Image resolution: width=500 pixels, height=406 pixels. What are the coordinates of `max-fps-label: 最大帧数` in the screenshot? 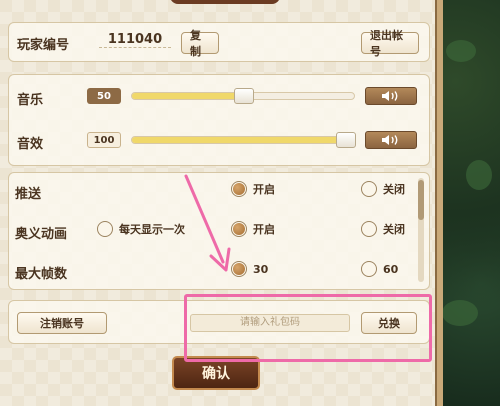 It's located at (41, 274).